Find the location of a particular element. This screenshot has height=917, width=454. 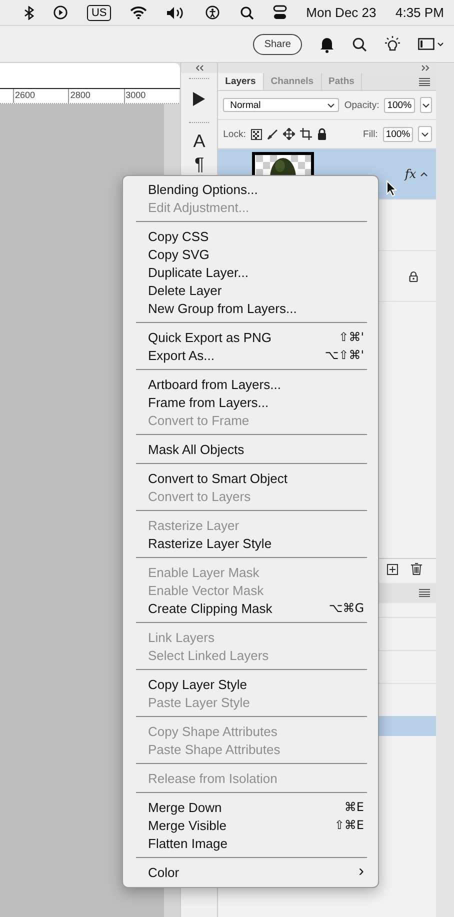

menu-item-label: Merge Visible is located at coordinates (188, 825).